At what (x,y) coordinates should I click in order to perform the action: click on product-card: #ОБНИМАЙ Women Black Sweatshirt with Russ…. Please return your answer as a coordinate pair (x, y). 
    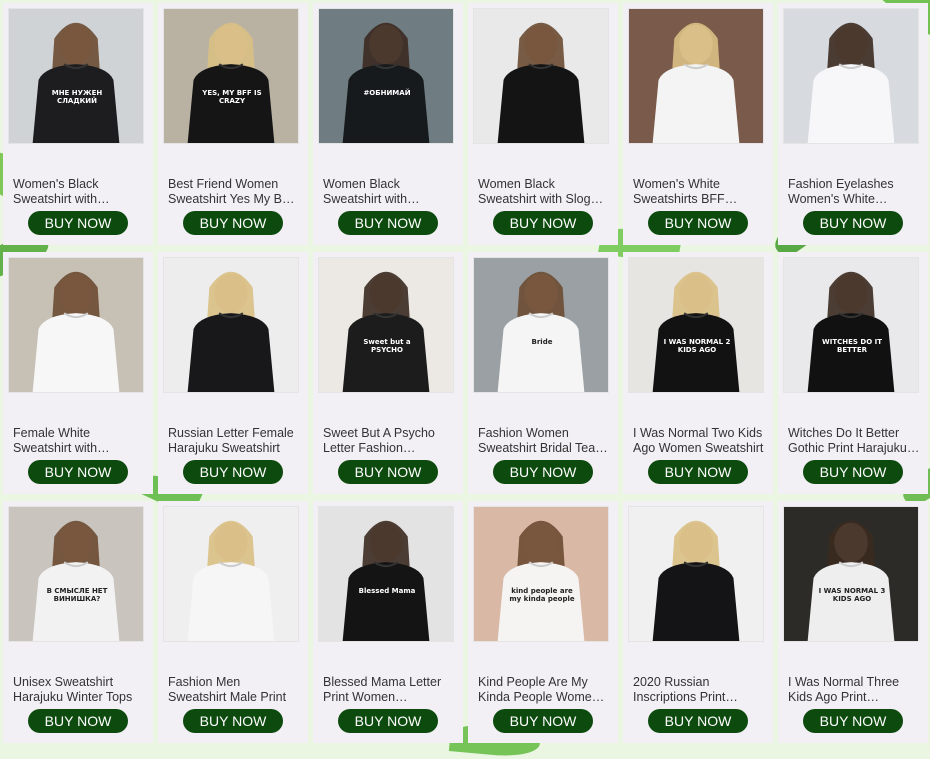
    Looking at the image, I should click on (388, 124).